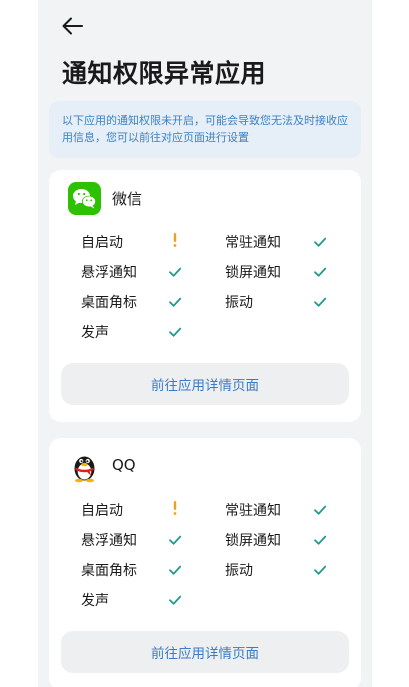 The width and height of the screenshot is (409, 687). What do you see at coordinates (84, 466) in the screenshot?
I see `qq-penguin-icon` at bounding box center [84, 466].